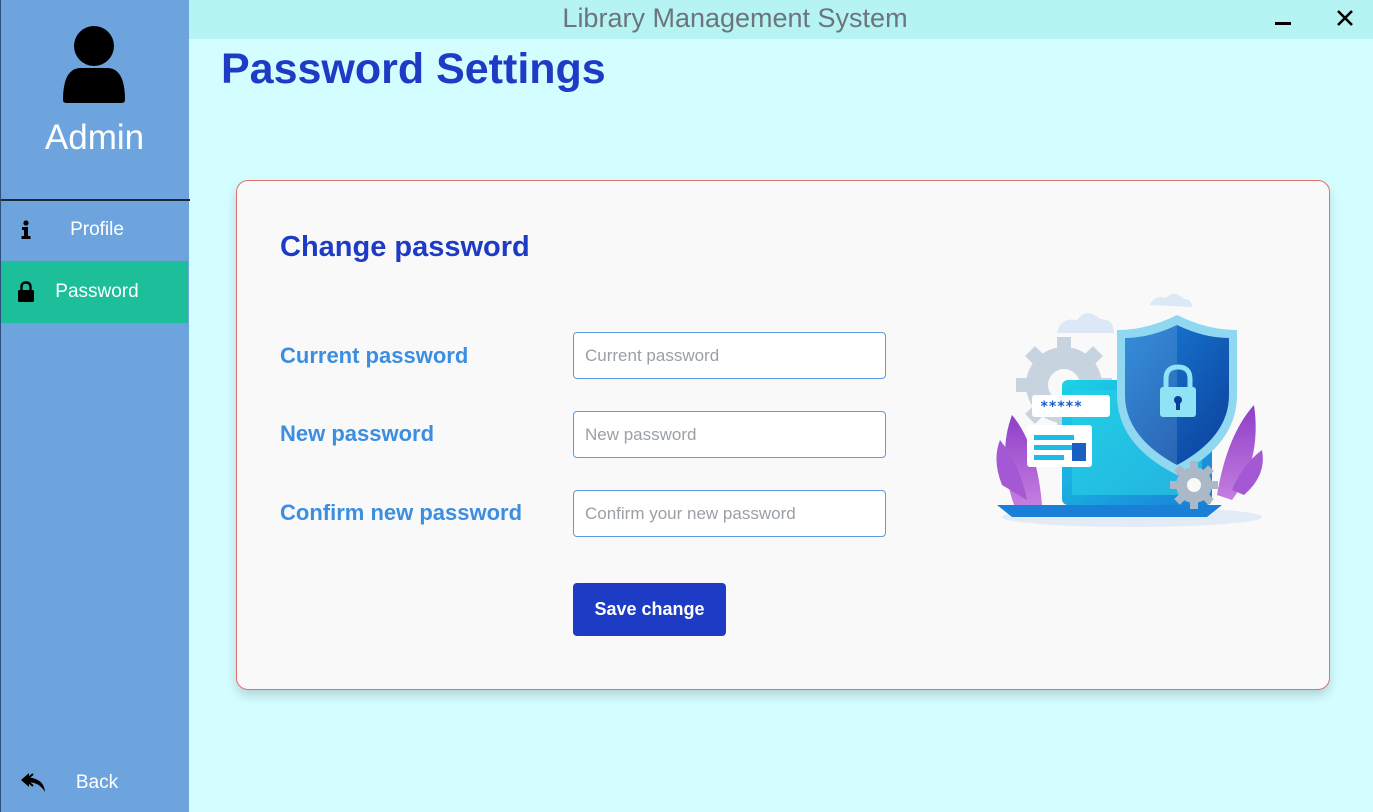  What do you see at coordinates (405, 247) in the screenshot?
I see `form-title: Change password` at bounding box center [405, 247].